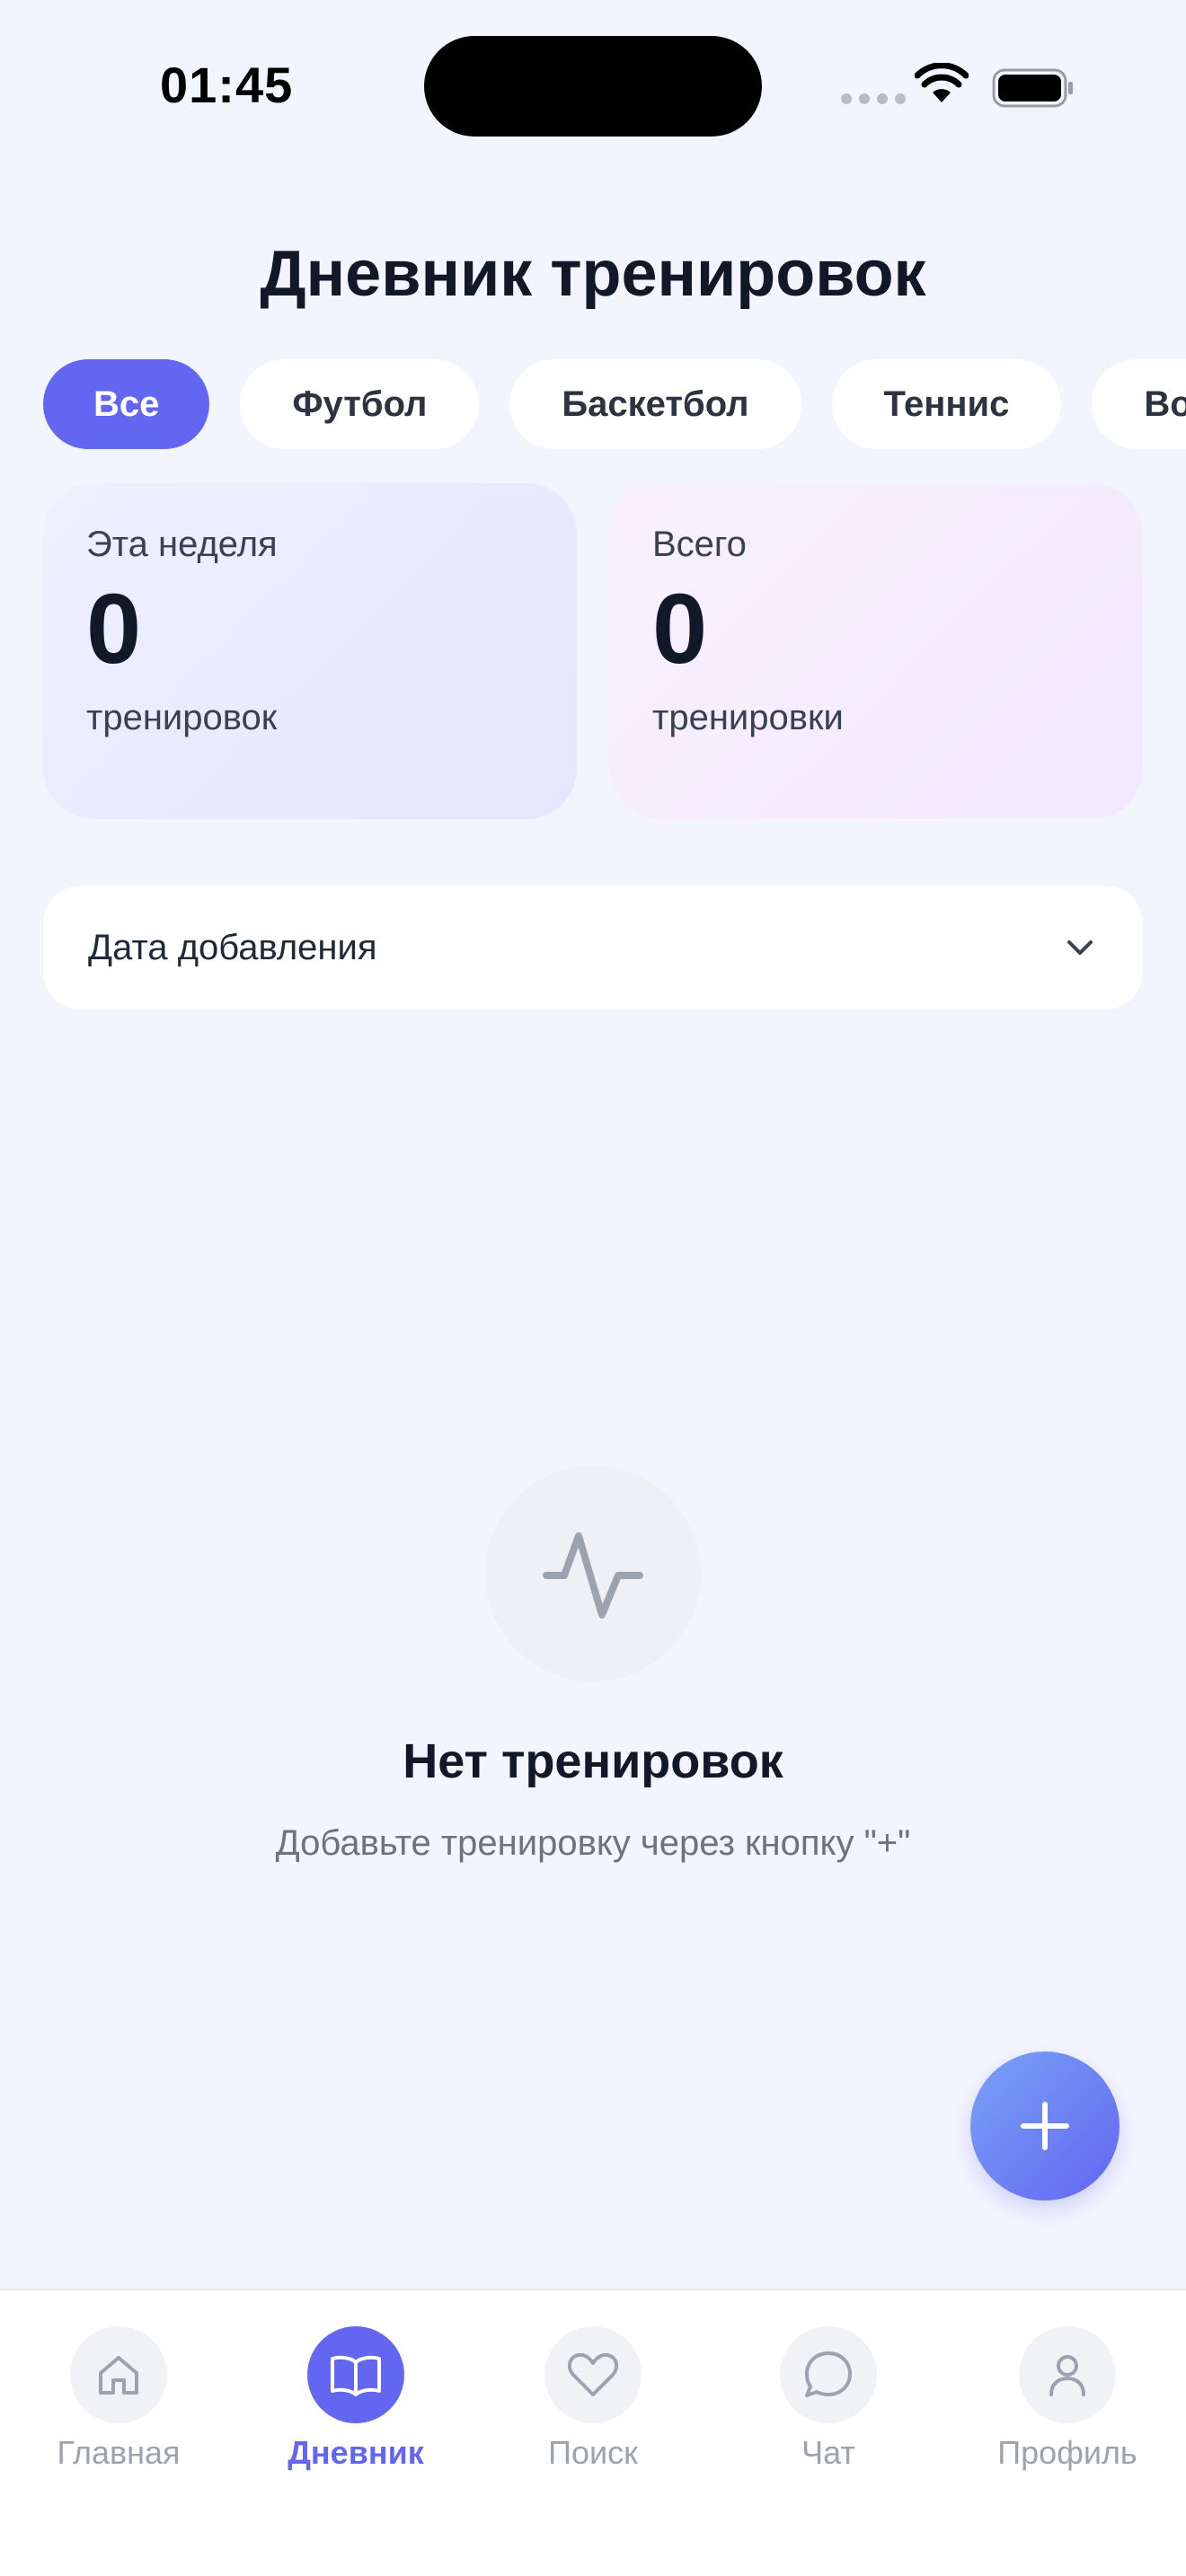 The height and width of the screenshot is (2576, 1186). What do you see at coordinates (876, 651) in the screenshot?
I see `stat-card-total: Всего 0 тренировки` at bounding box center [876, 651].